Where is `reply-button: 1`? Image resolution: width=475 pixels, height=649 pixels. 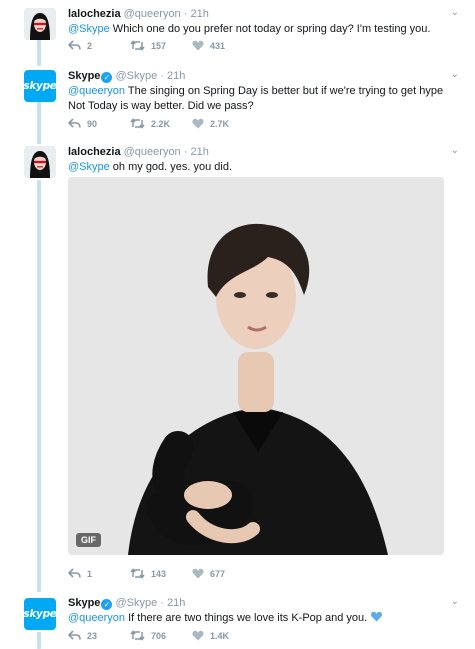
reply-button: 1 is located at coordinates (80, 573).